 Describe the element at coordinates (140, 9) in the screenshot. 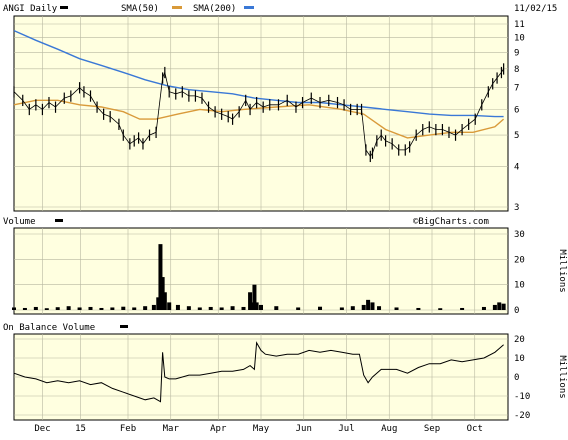

I see `legend-sma50-label: SMA(50)` at that location.